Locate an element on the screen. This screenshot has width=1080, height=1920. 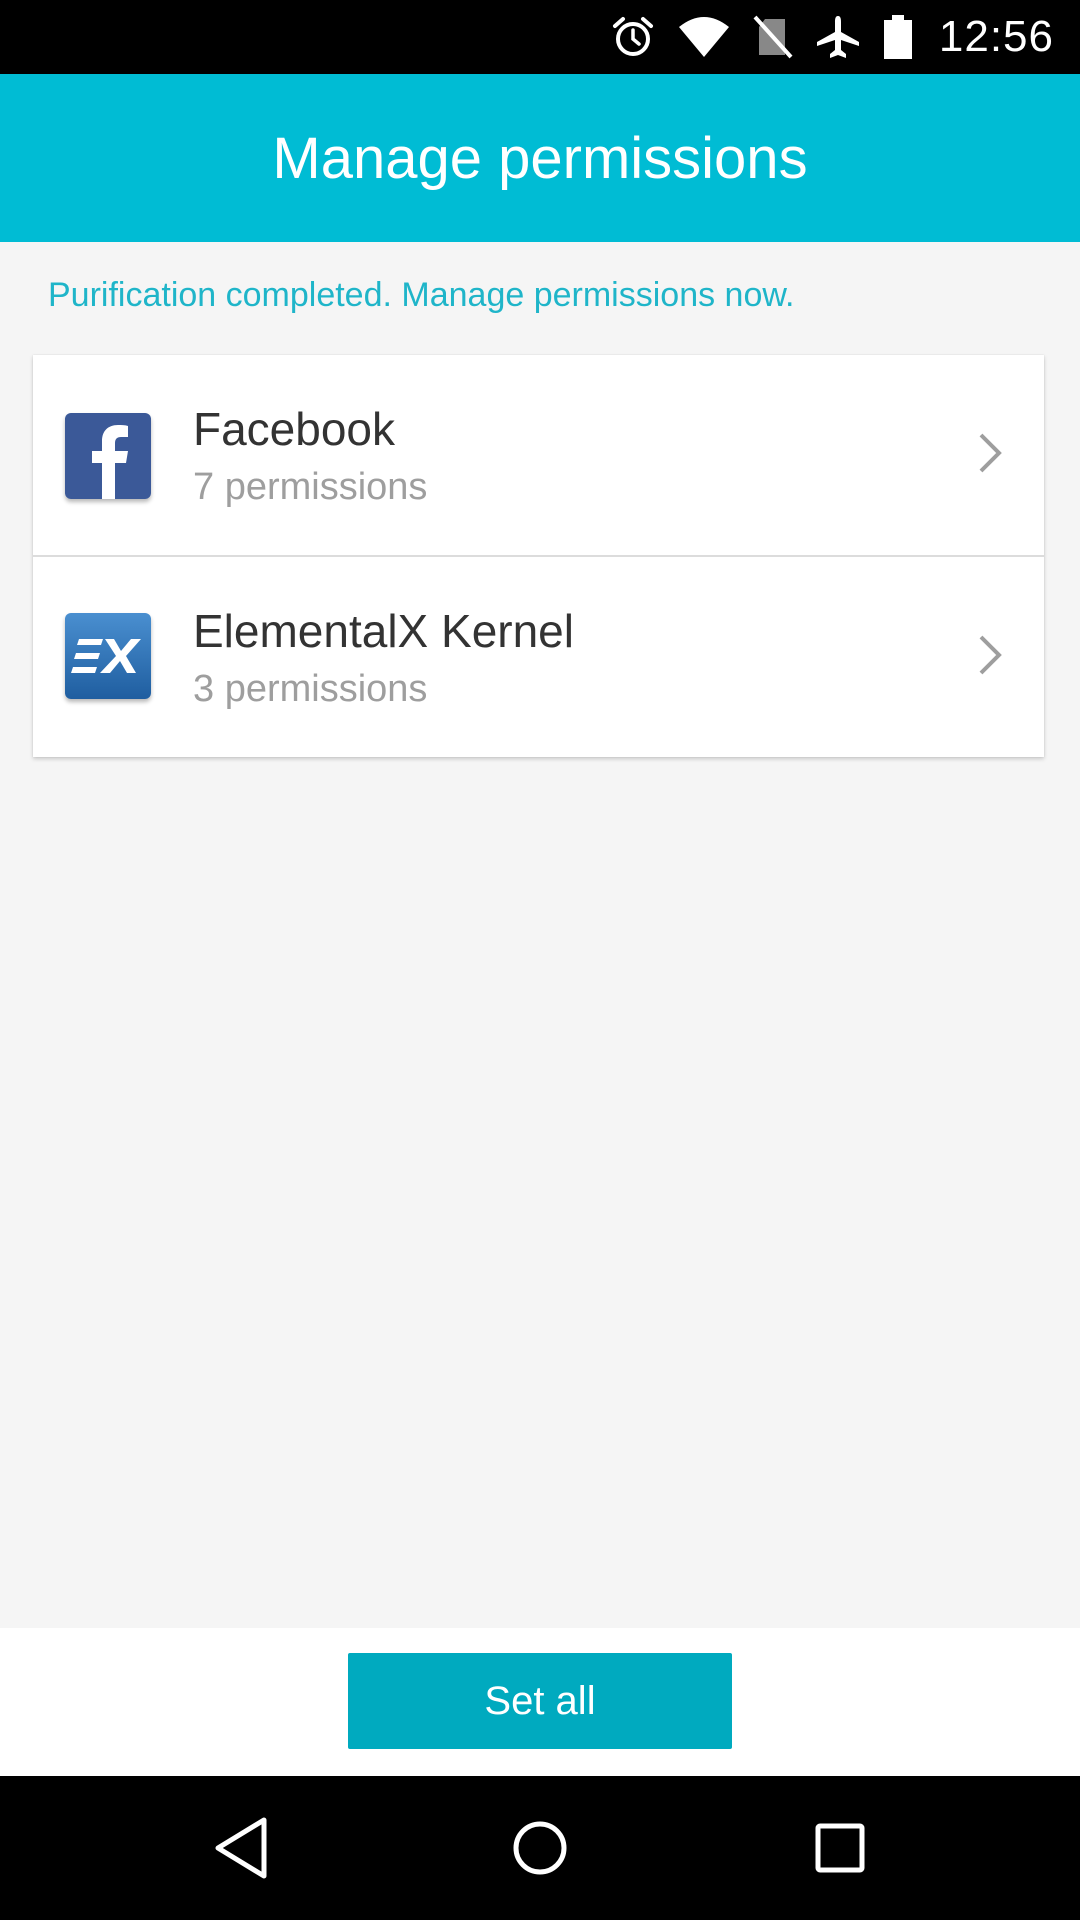
page-title: Manage permissions is located at coordinates (540, 158).